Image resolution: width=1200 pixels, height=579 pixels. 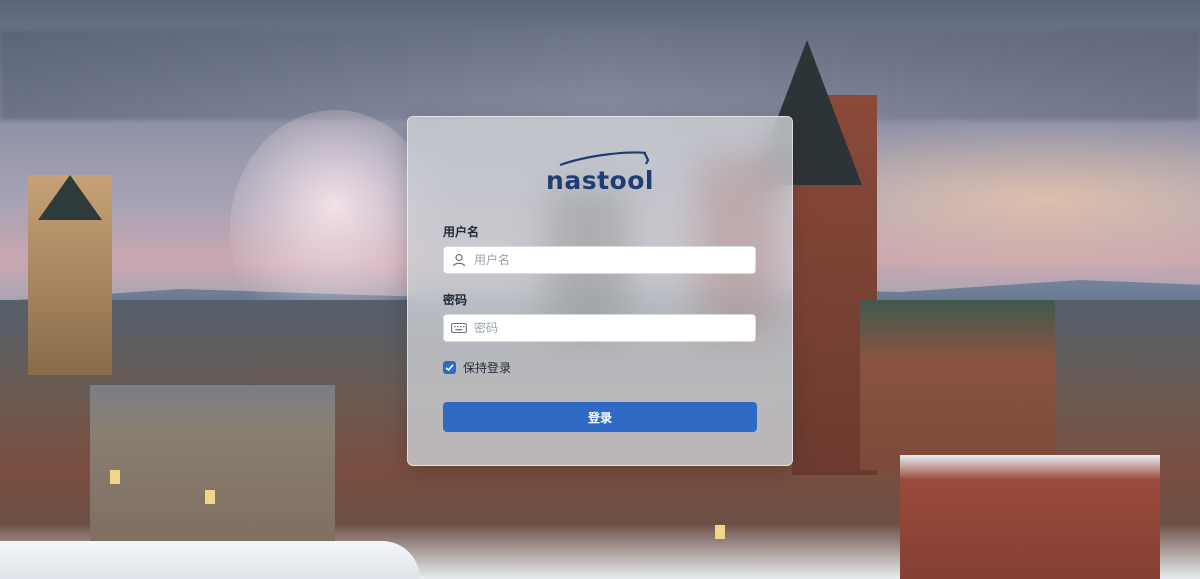 What do you see at coordinates (614, 260) in the screenshot?
I see `username-input` at bounding box center [614, 260].